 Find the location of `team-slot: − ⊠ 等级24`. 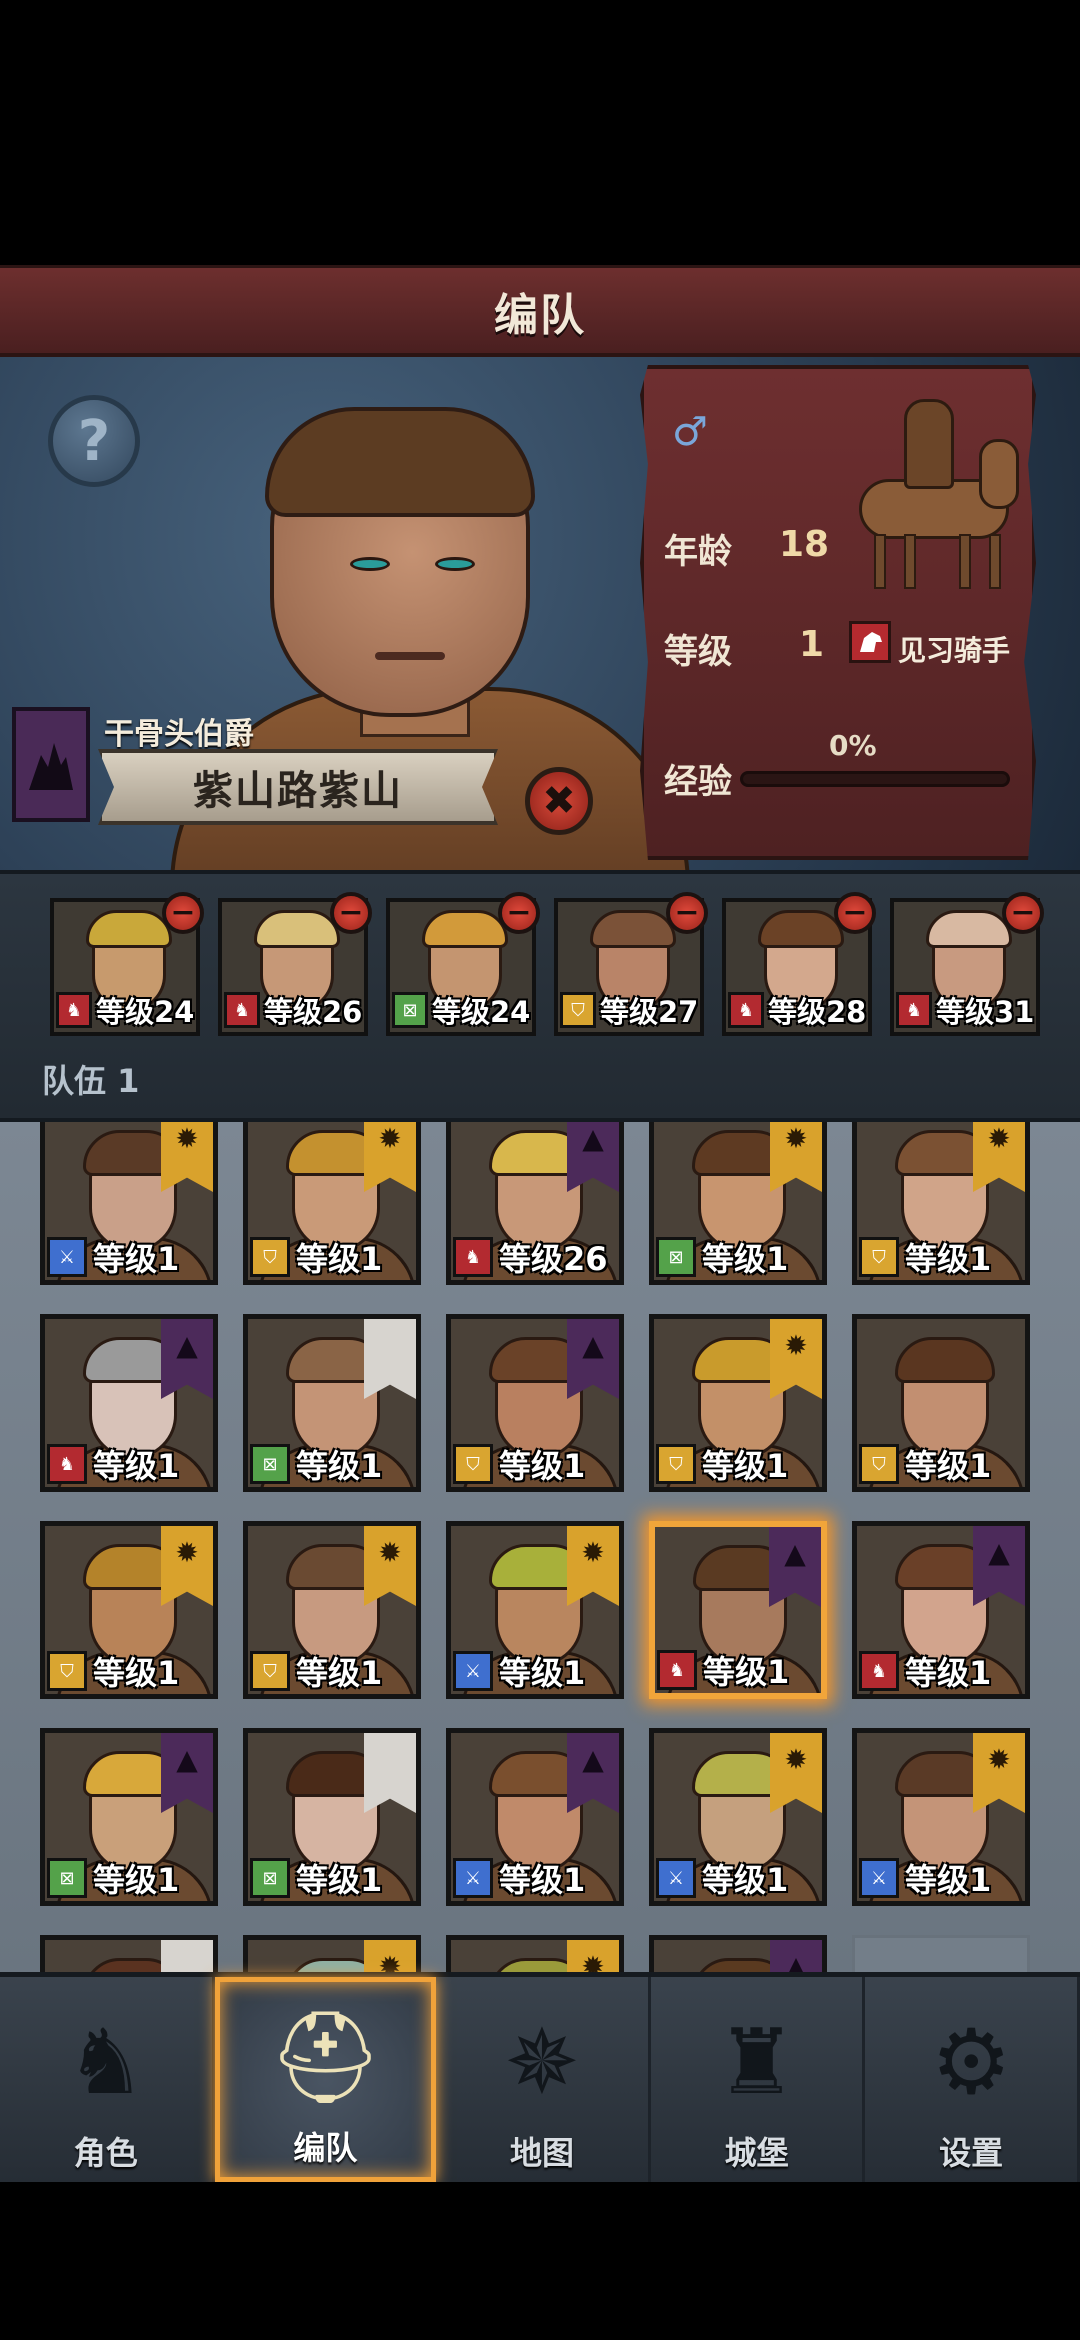

team-slot: − ⊠ 等级24 is located at coordinates (463, 964).